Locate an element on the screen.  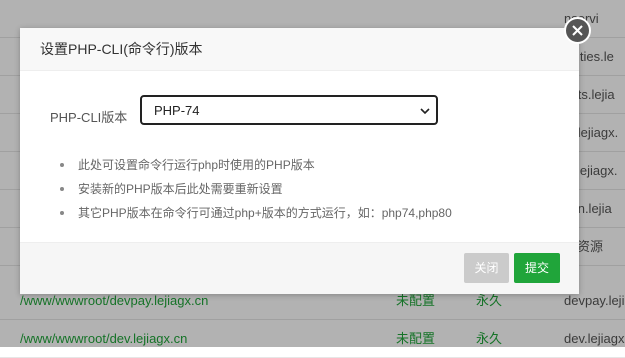
php-cli-version-select: PHP-74 is located at coordinates (289, 110).